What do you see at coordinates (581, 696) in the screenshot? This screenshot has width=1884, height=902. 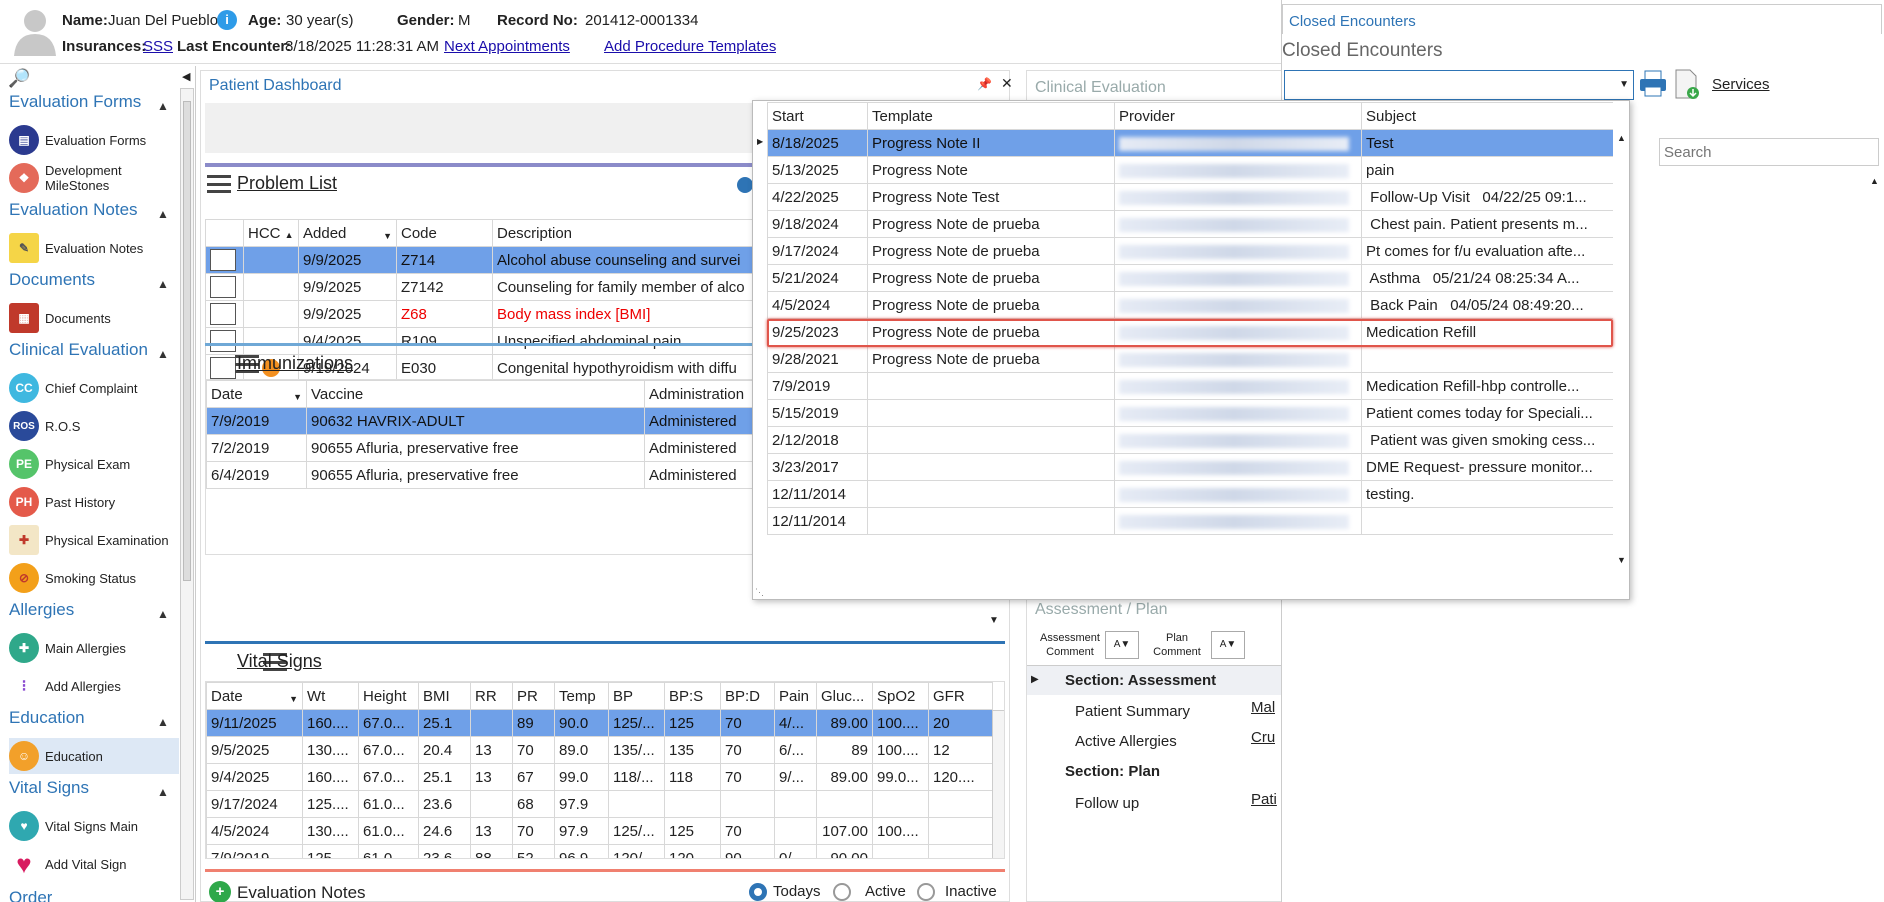 I see `column-header: Temp` at bounding box center [581, 696].